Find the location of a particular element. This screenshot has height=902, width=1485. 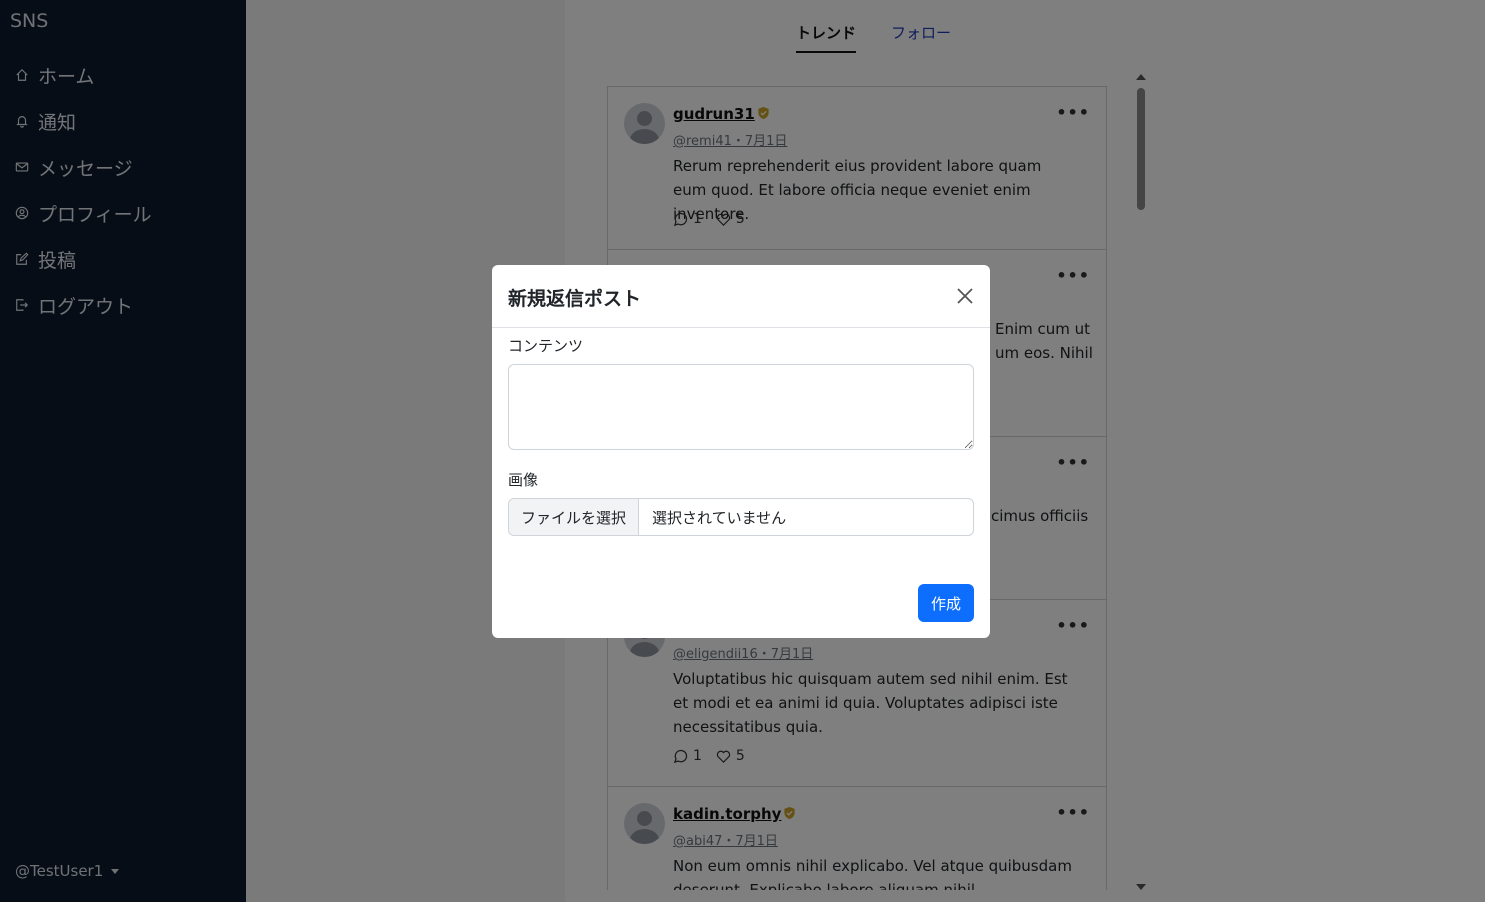

choose-file-button: ファイルを選択 is located at coordinates (574, 517).